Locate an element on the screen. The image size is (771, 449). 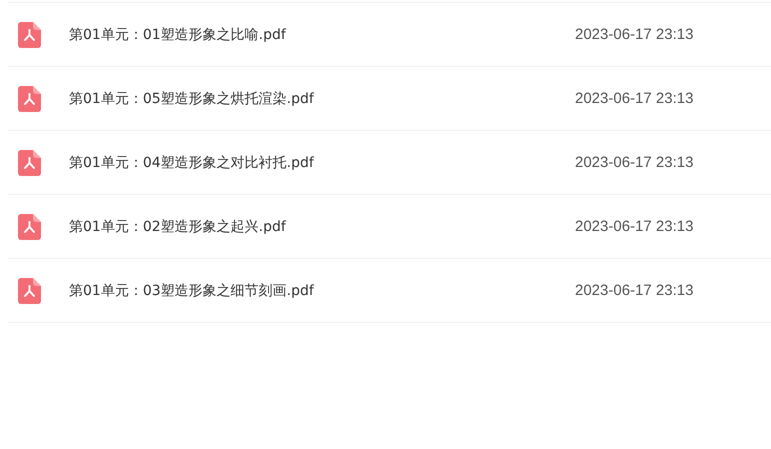
file-name: 第01单元：04塑造形象之对比衬托.pdf is located at coordinates (322, 163).